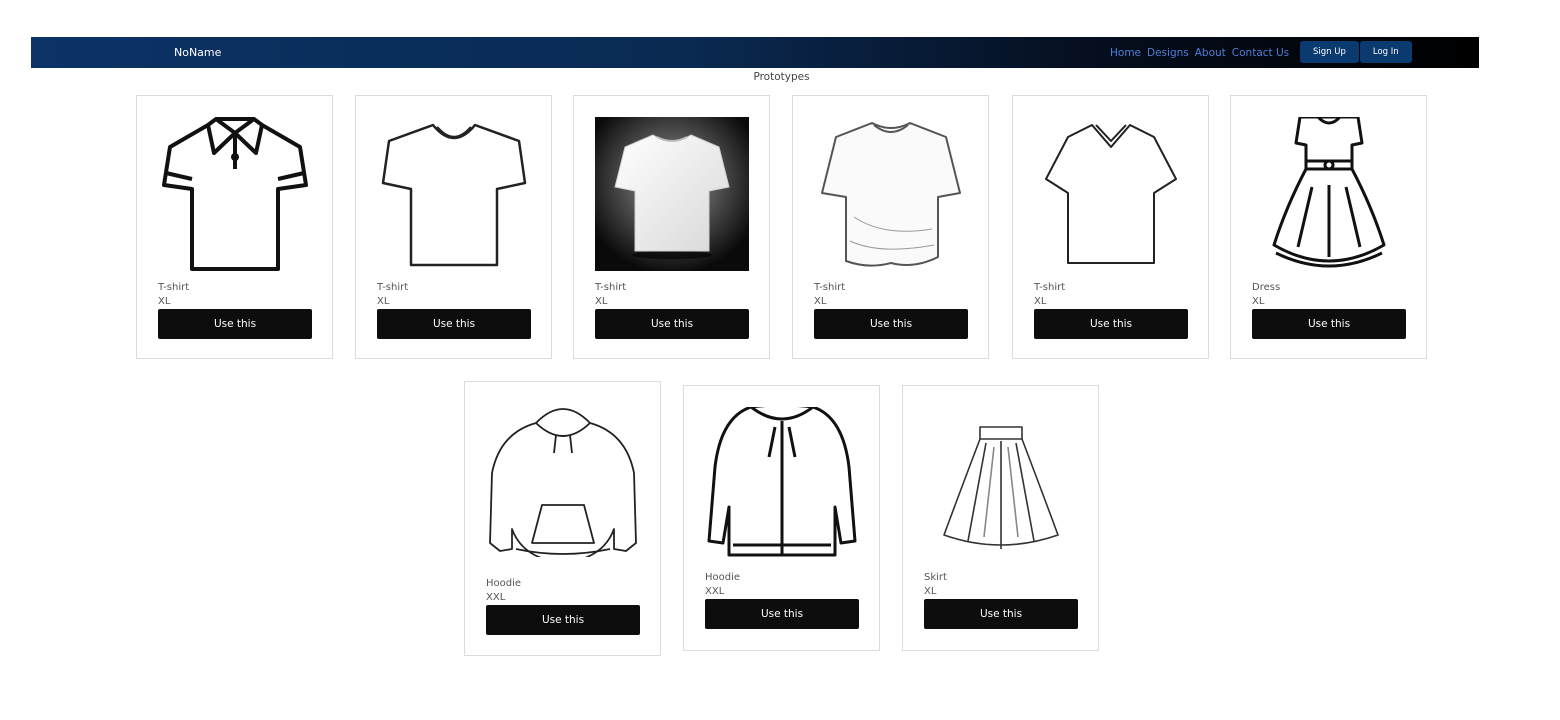 Image resolution: width=1560 pixels, height=720 pixels. What do you see at coordinates (781, 77) in the screenshot?
I see `section-title: Prototypes` at bounding box center [781, 77].